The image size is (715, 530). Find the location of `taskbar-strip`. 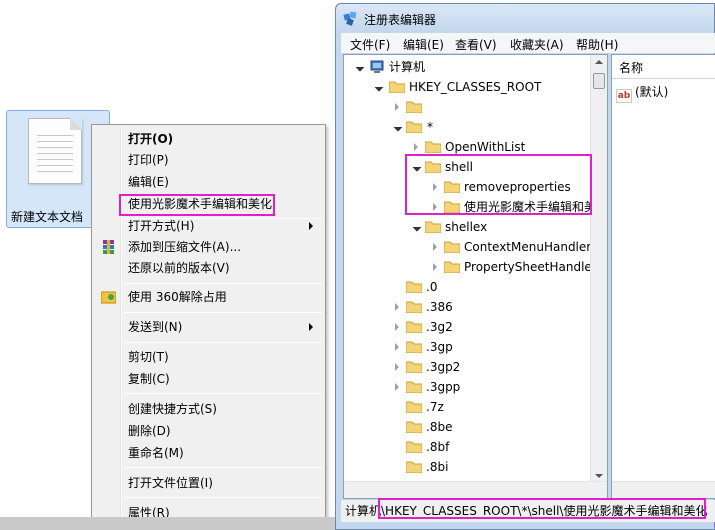

taskbar-strip is located at coordinates (167, 523).